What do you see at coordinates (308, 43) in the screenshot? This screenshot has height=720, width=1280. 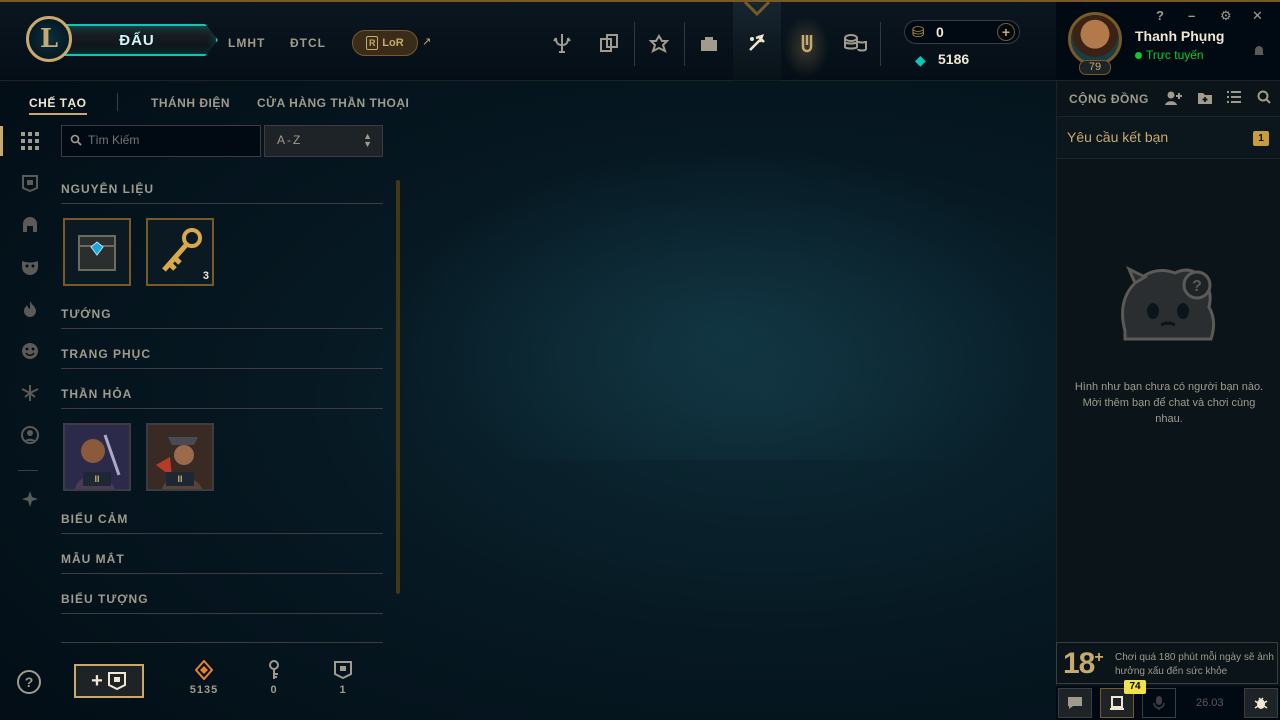 I see `nav-link-dtcl: ĐTCL` at bounding box center [308, 43].